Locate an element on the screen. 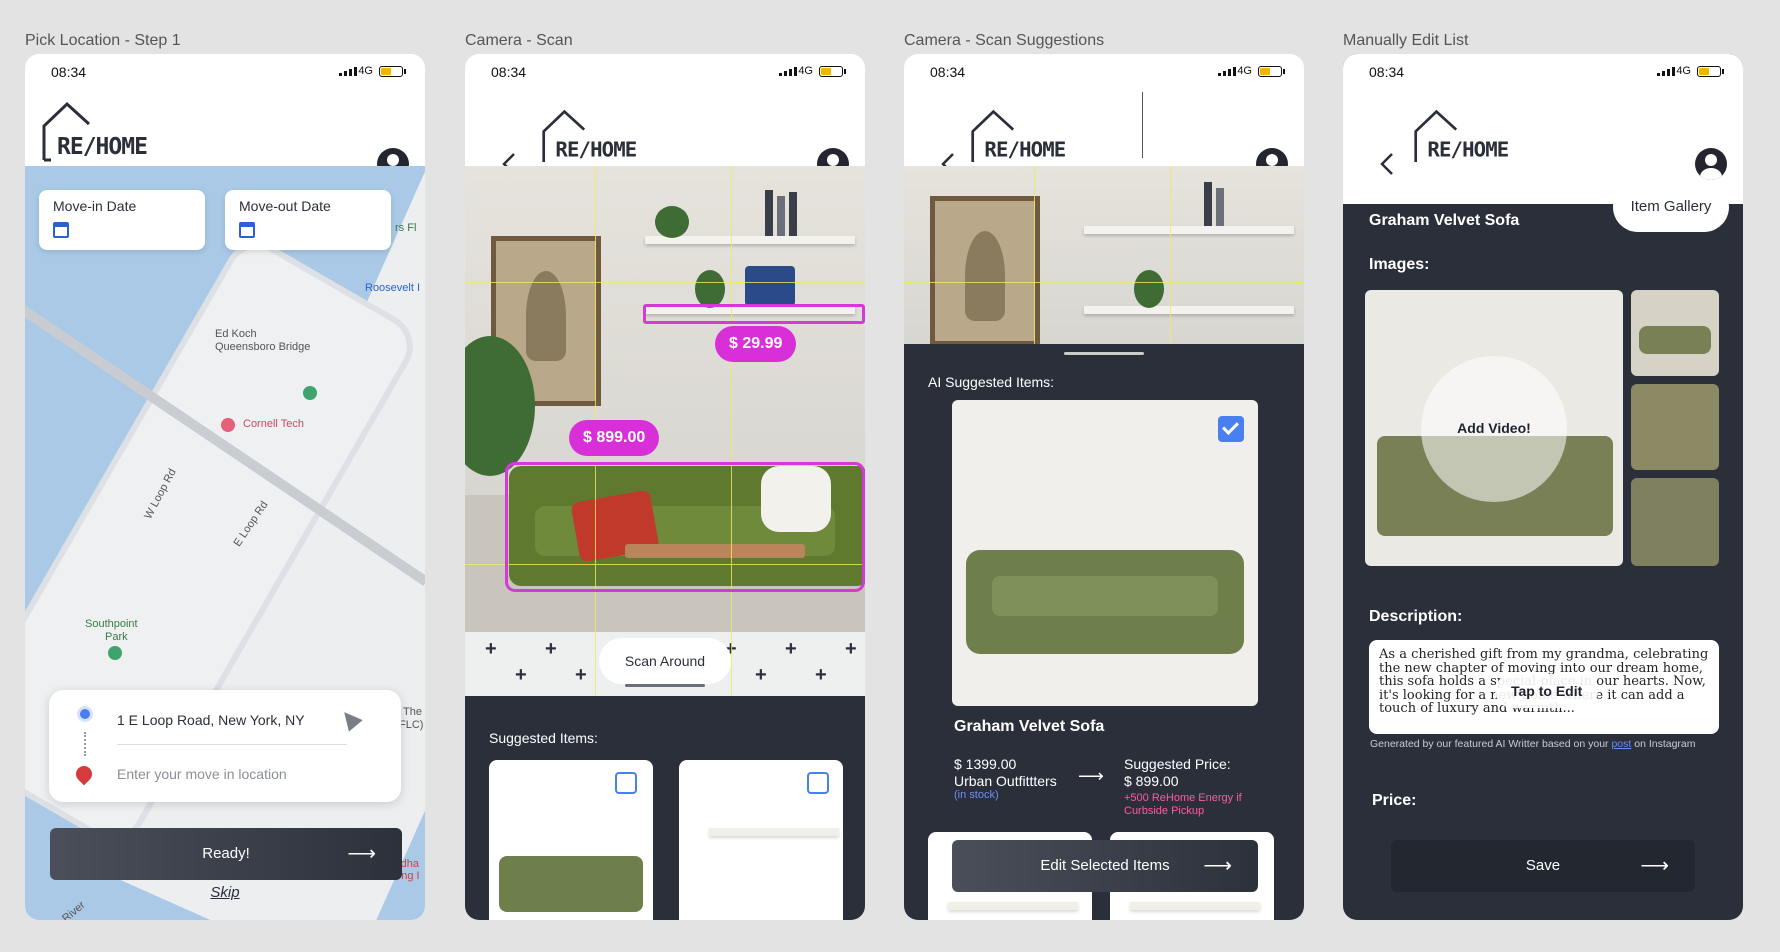 This screenshot has width=1780, height=952. back-arrow-icon is located at coordinates (1387, 164).